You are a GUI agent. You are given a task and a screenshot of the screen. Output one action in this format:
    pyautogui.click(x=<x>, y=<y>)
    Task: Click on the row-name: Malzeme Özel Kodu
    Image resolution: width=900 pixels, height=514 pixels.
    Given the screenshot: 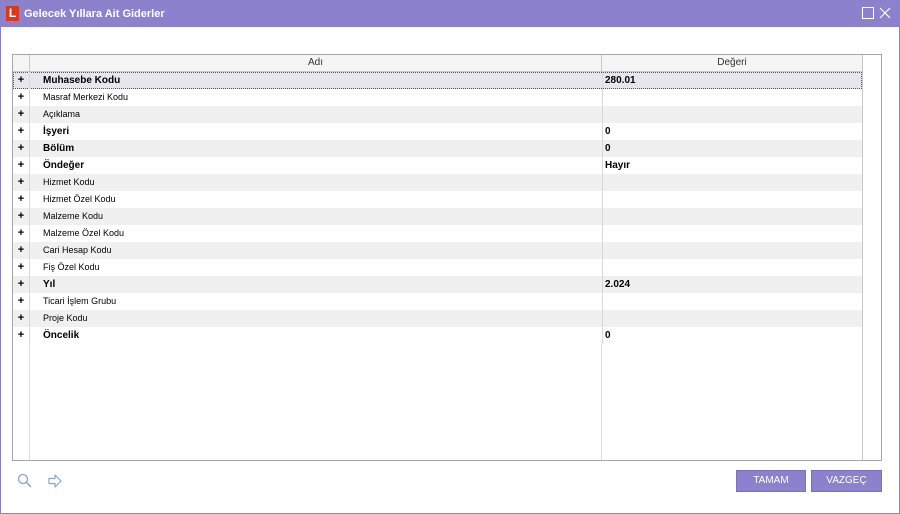 What is the action you would take?
    pyautogui.click(x=84, y=233)
    